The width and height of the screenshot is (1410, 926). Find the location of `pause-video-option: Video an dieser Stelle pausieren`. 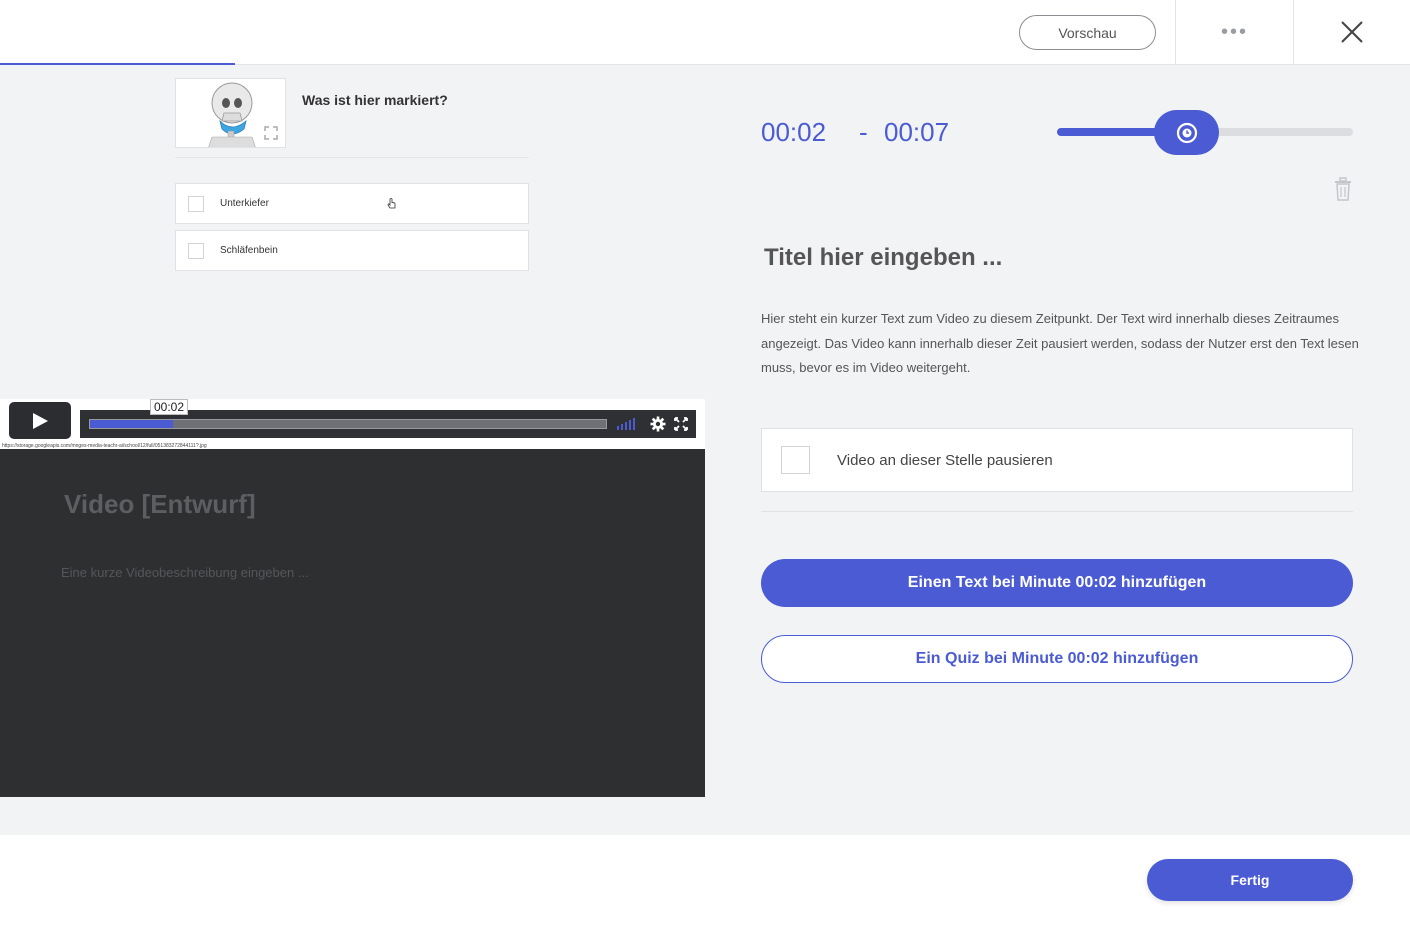

pause-video-option: Video an dieser Stelle pausieren is located at coordinates (1057, 460).